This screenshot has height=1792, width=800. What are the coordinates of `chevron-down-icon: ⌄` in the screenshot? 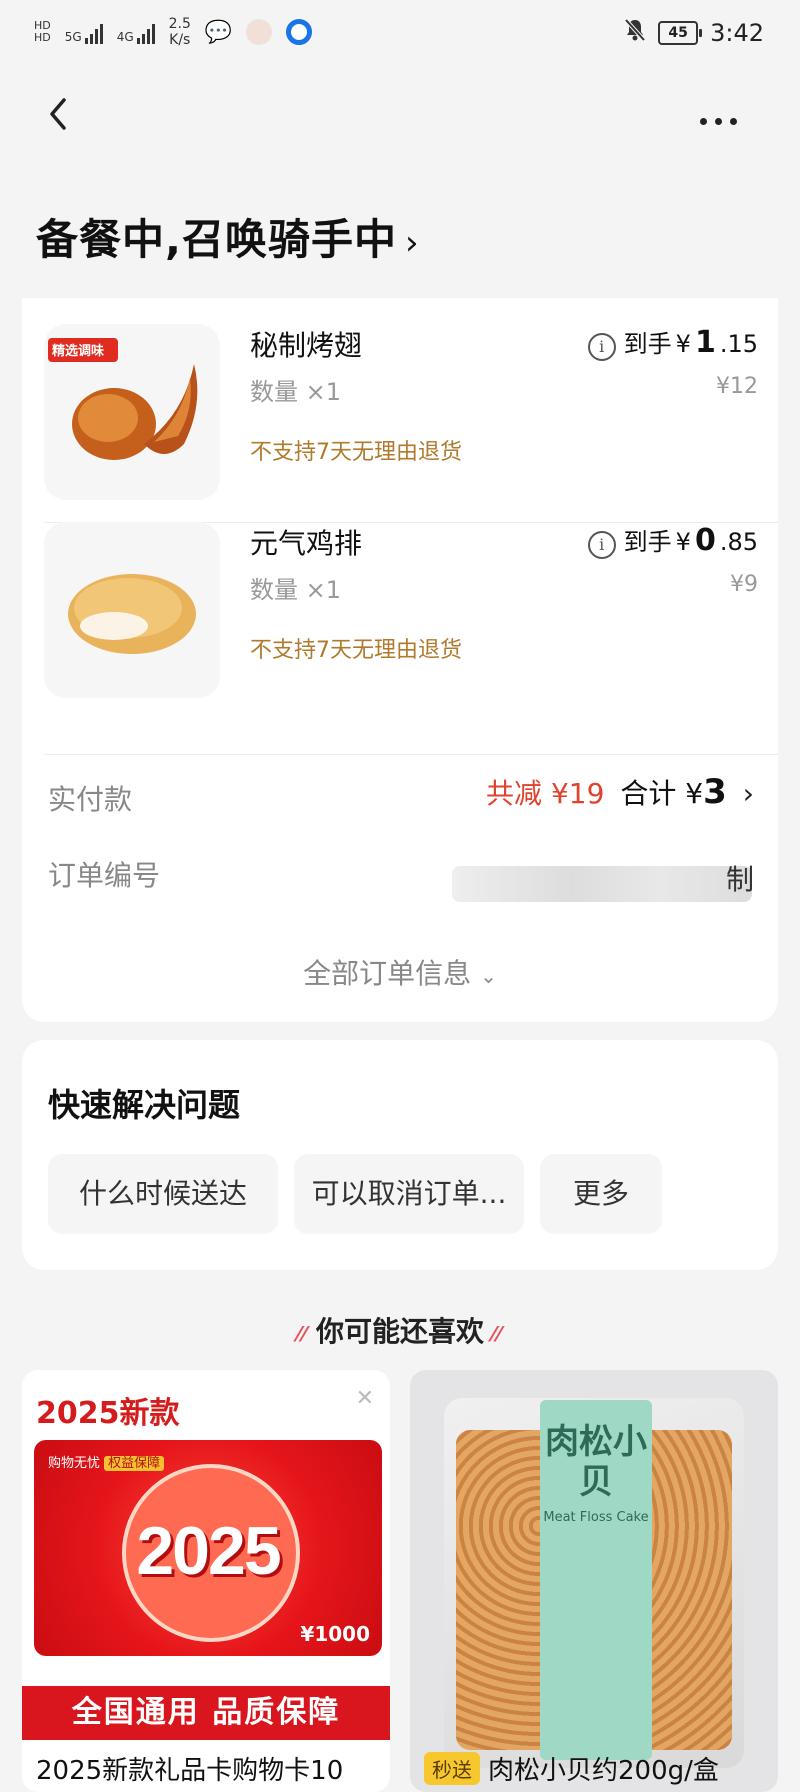 It's located at (488, 976).